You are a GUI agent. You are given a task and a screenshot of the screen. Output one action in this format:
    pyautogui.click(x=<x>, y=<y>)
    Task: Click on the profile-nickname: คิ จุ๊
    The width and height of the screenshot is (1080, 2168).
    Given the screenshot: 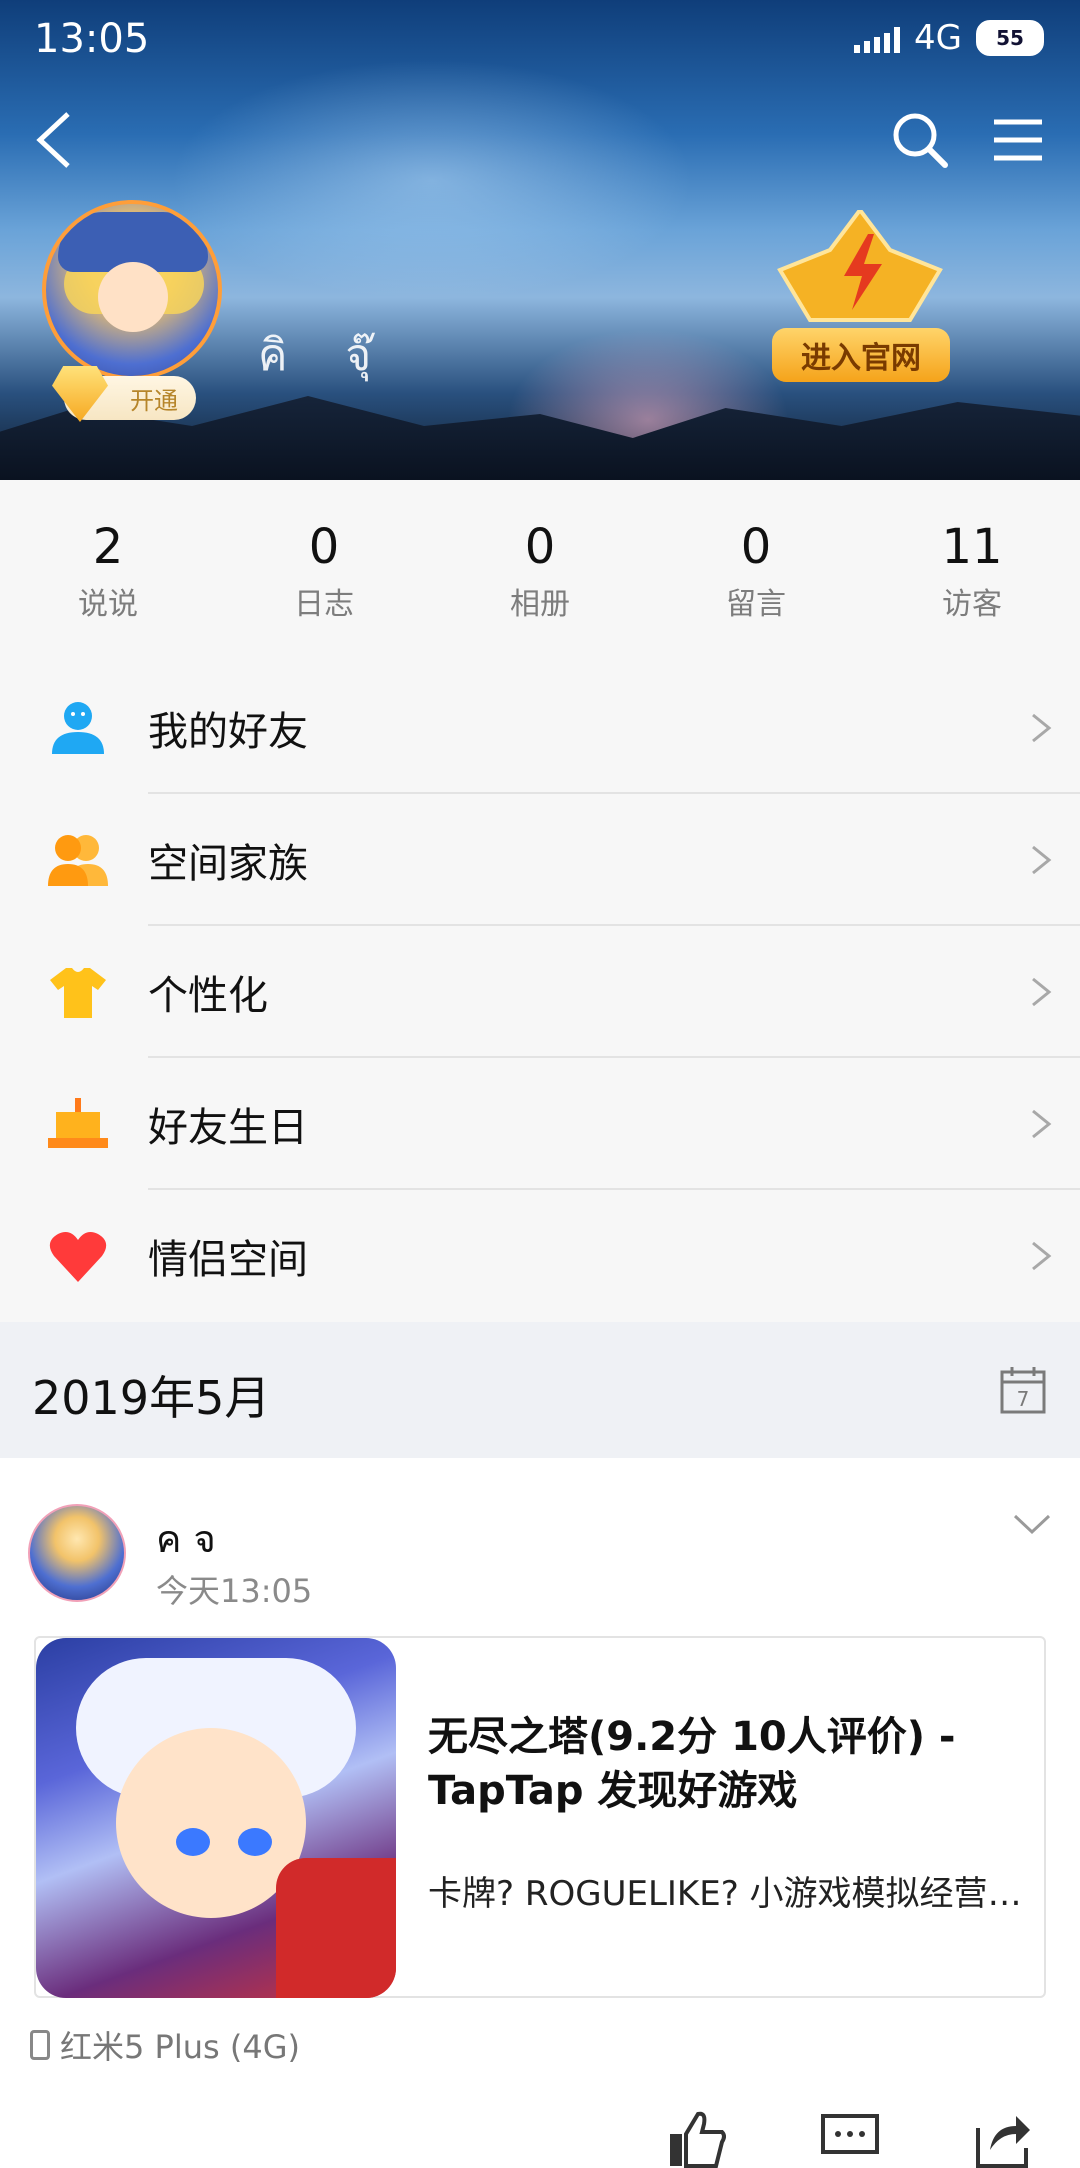 What is the action you would take?
    pyautogui.click(x=326, y=355)
    